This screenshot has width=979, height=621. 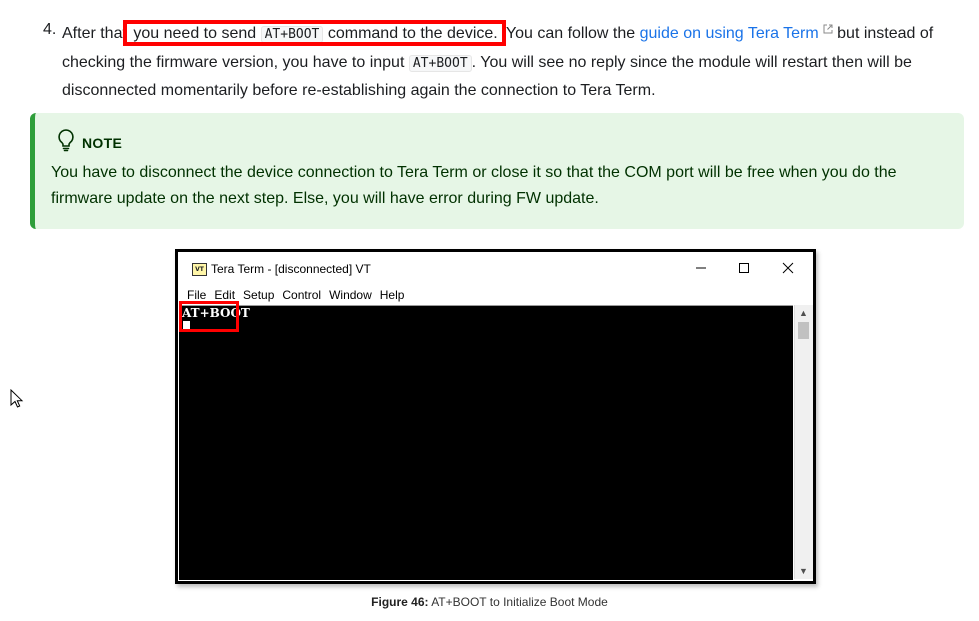 I want to click on lightbulb-icon, so click(x=66, y=142).